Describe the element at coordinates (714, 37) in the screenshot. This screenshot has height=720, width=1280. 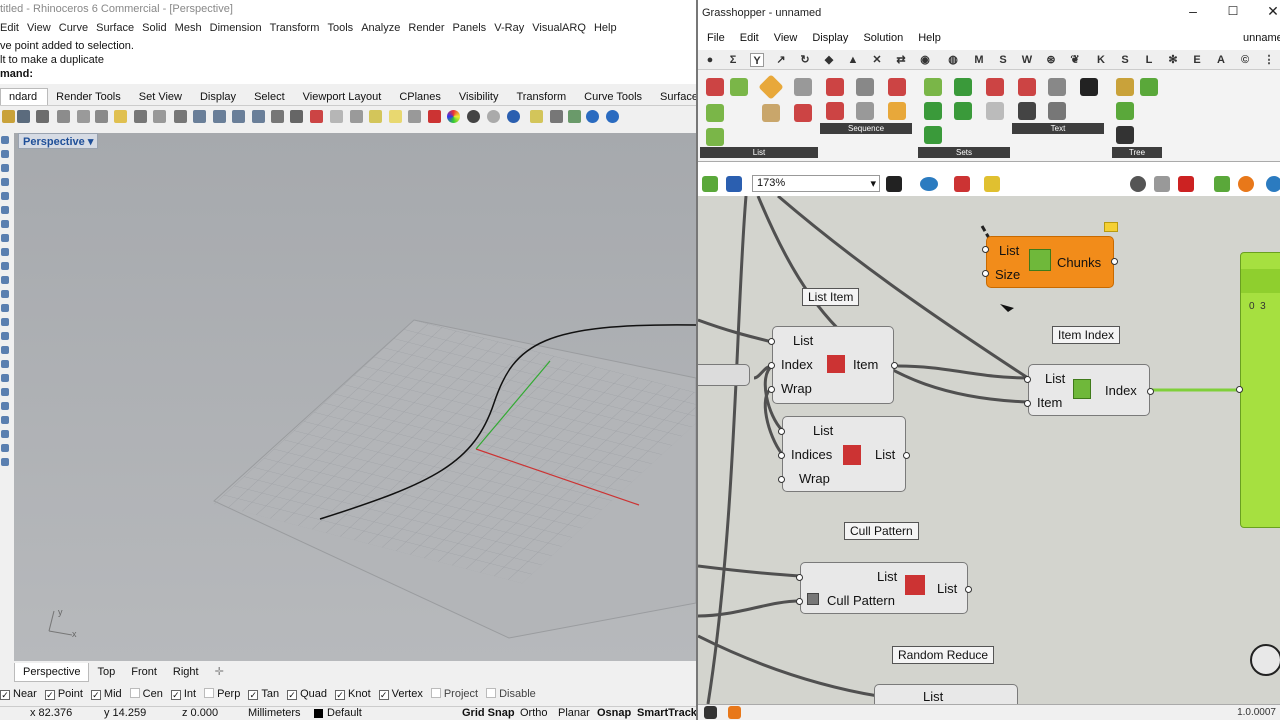
I see `gh-menu-file: File` at that location.